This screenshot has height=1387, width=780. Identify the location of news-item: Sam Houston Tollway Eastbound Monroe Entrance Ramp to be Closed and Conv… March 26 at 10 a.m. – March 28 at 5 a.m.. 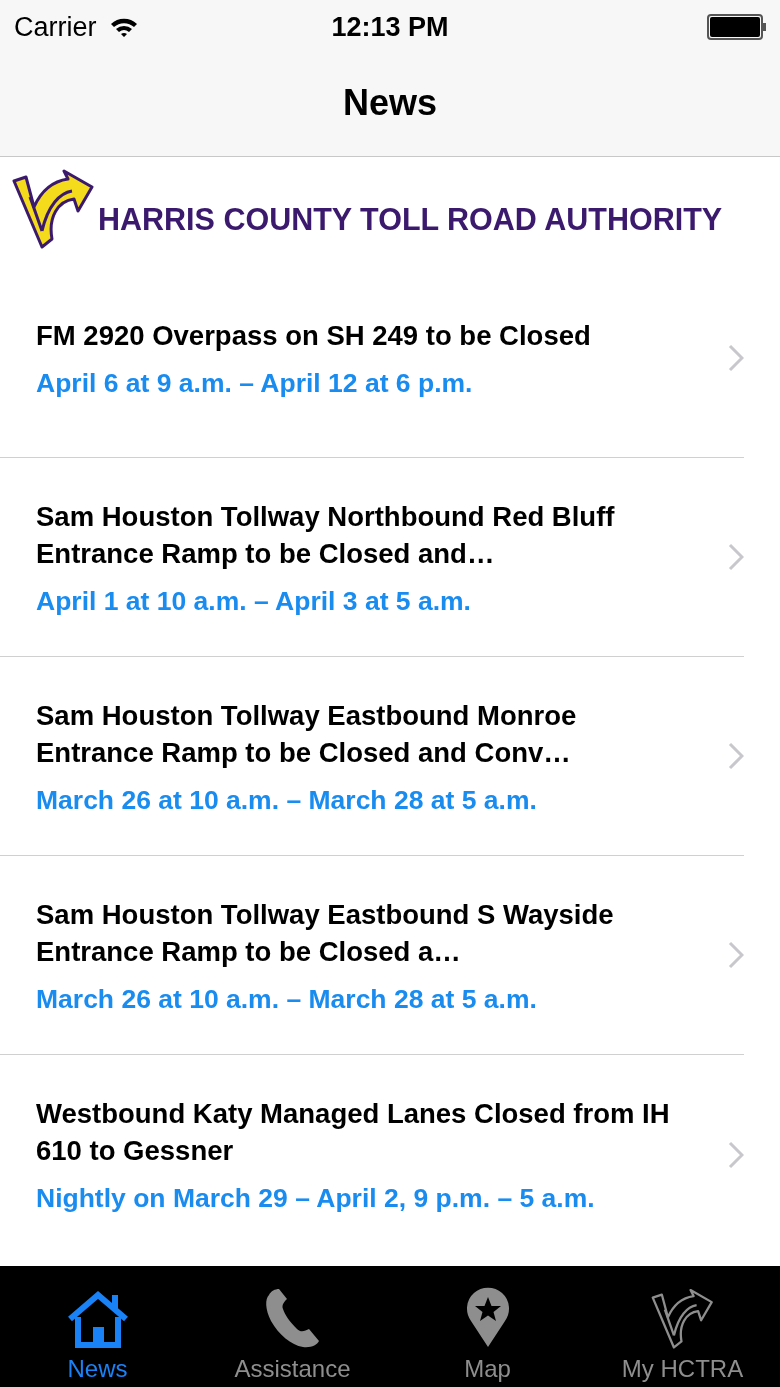
(372, 756).